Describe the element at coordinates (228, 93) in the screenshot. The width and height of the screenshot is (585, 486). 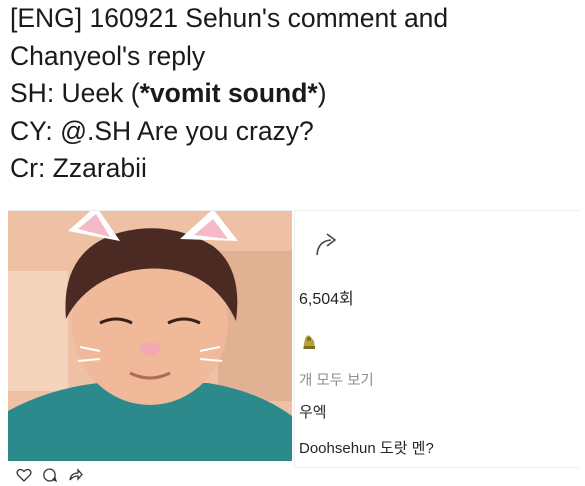
I see `caption-vomit-sound: *vomit sound*` at that location.